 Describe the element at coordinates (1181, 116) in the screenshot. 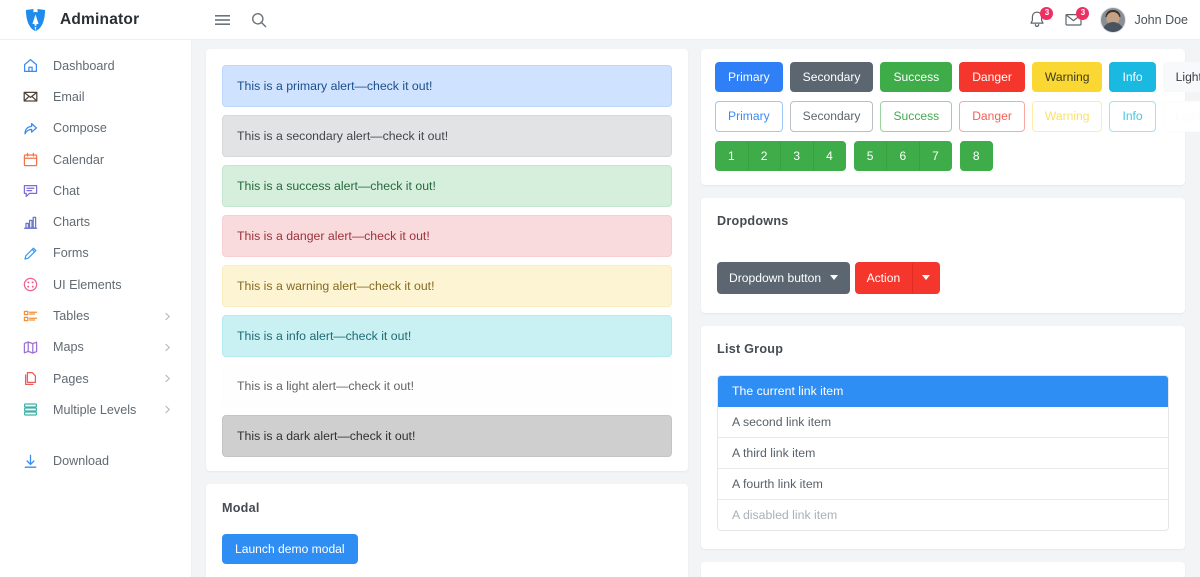

I see `outline-button-light: Light` at that location.